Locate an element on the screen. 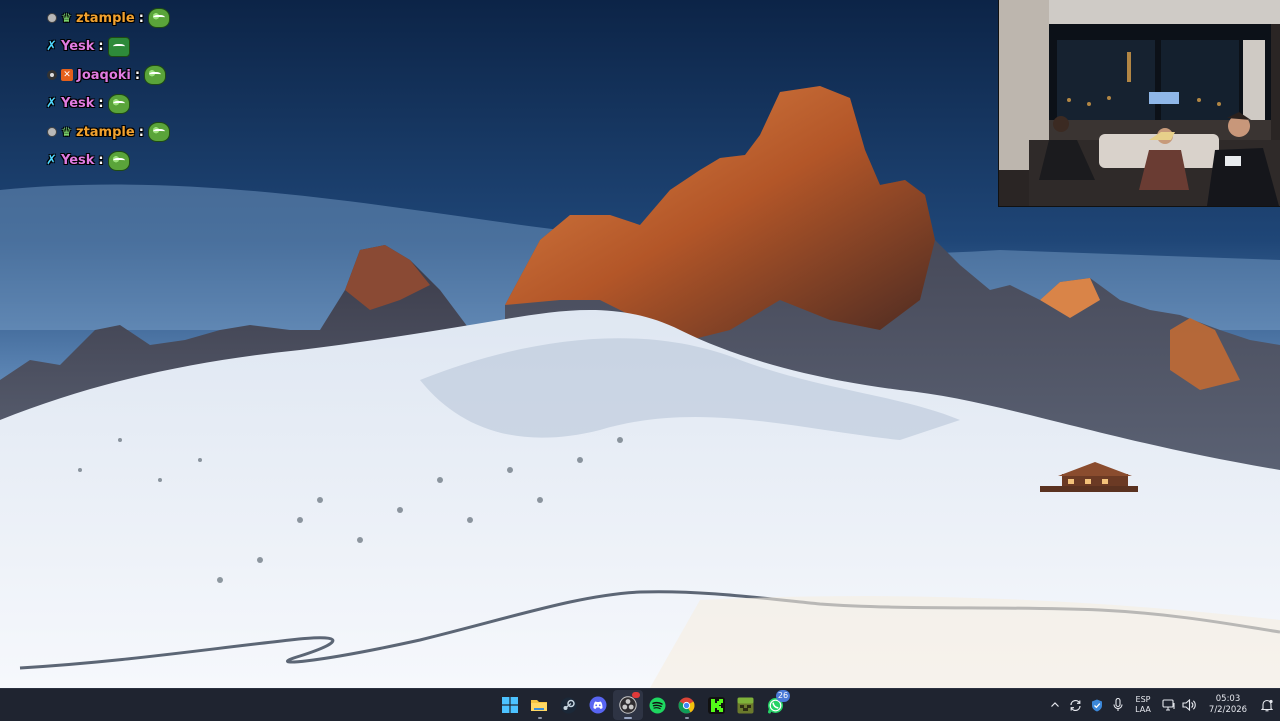 The height and width of the screenshot is (721, 1280). taskbar: 26 ESP LAA 05:03 7/2/2026 is located at coordinates (640, 704).